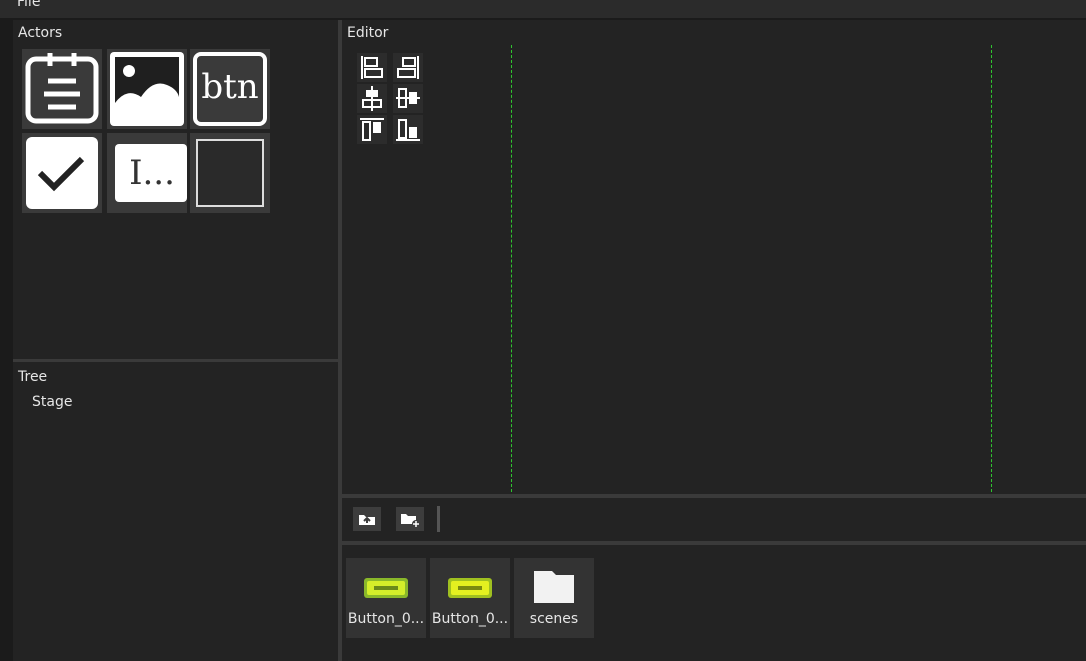  I want to click on stage-guide-right, so click(992, 268).